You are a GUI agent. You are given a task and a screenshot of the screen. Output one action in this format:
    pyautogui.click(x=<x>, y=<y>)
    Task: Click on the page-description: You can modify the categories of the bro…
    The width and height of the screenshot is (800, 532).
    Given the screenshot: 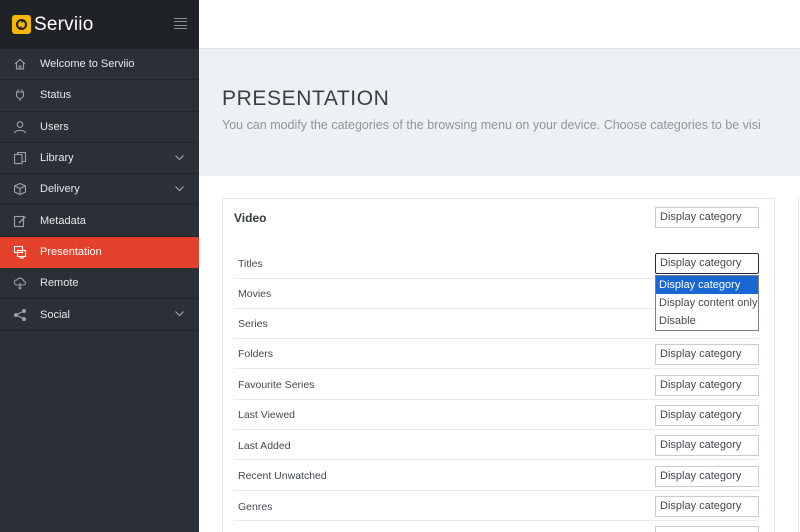 What is the action you would take?
    pyautogui.click(x=491, y=125)
    